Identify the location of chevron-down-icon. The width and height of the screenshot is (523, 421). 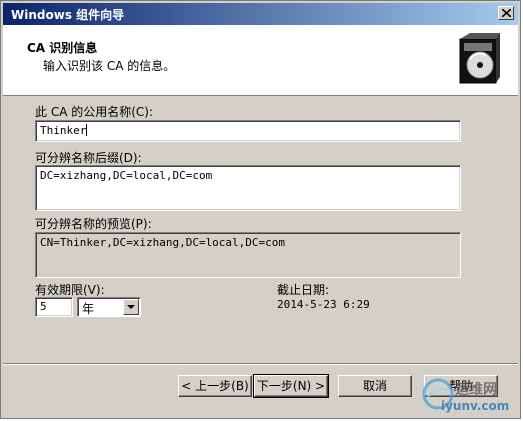
(131, 307).